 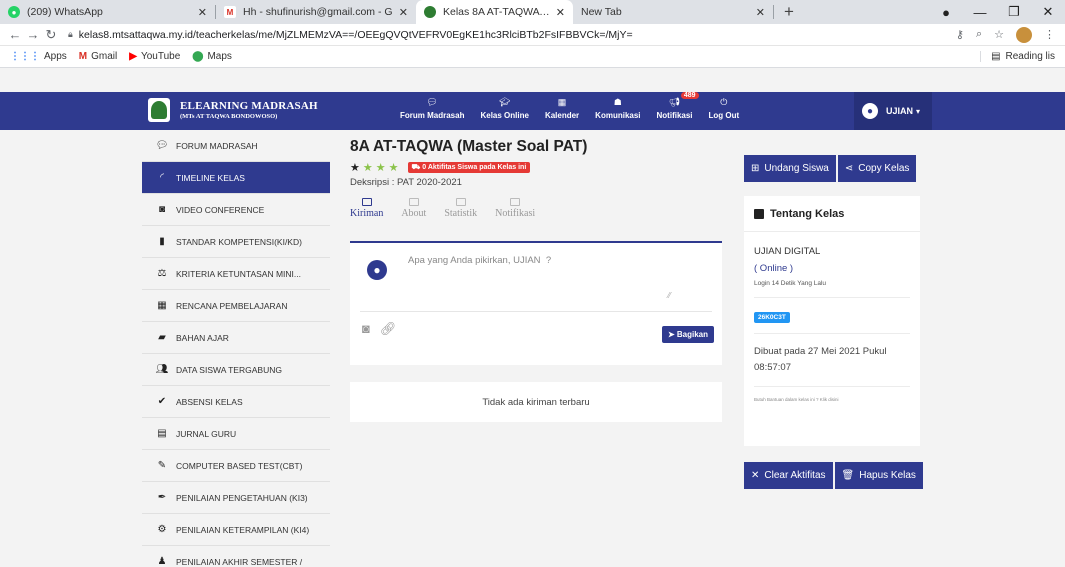 What do you see at coordinates (162, 401) in the screenshot?
I see `check-icon: ✔` at bounding box center [162, 401].